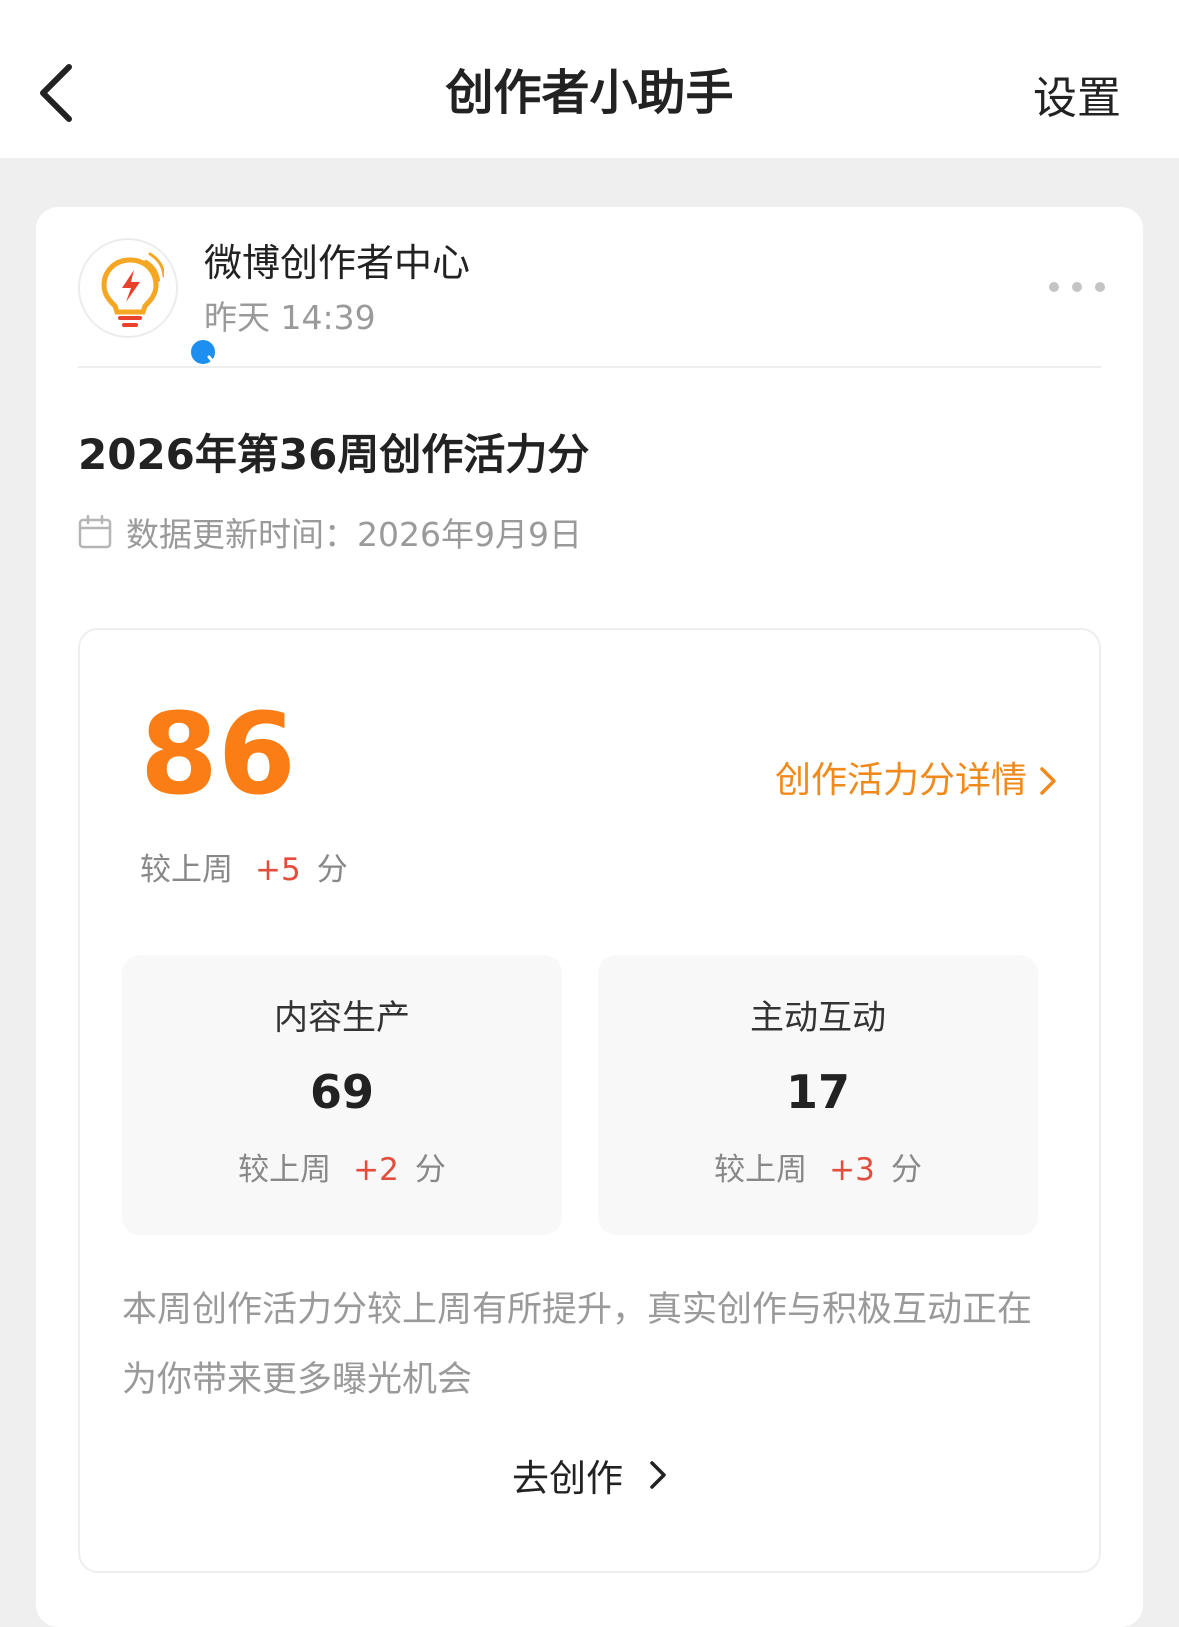  Describe the element at coordinates (205, 352) in the screenshot. I see `verified-icon` at that location.